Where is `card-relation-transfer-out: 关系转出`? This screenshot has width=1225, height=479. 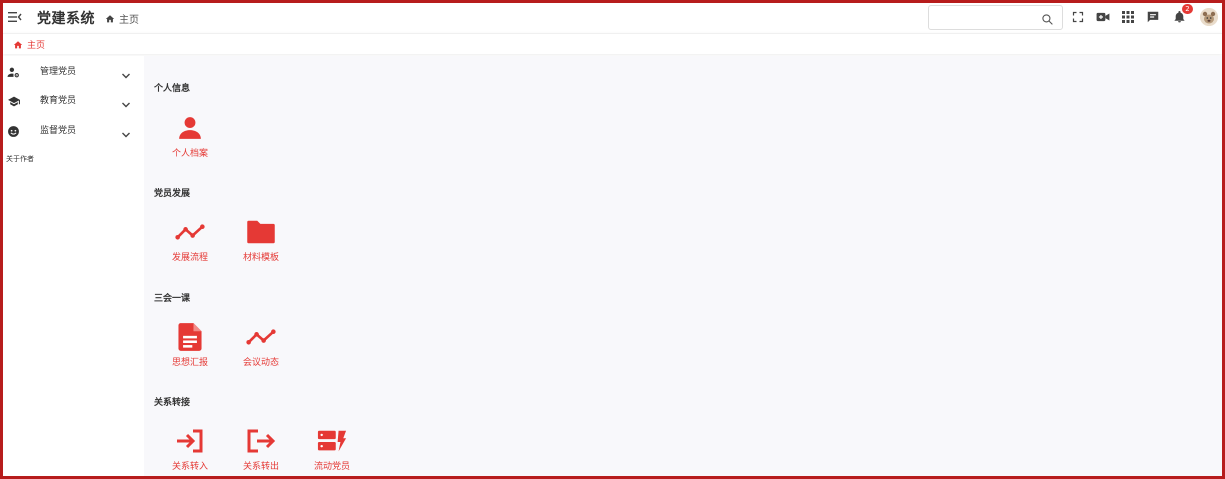
card-relation-transfer-out: 关系转出 is located at coordinates (261, 452).